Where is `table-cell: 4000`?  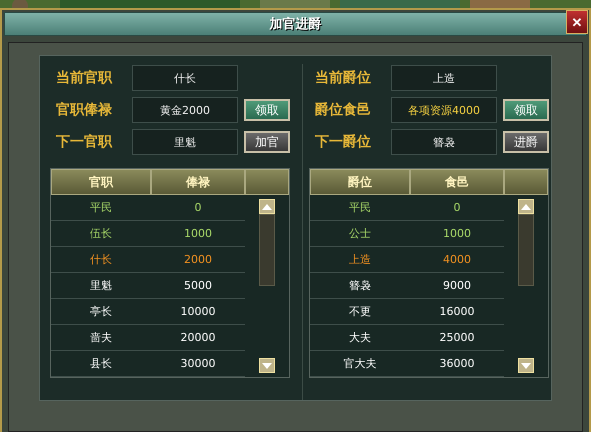
table-cell: 4000 is located at coordinates (457, 260).